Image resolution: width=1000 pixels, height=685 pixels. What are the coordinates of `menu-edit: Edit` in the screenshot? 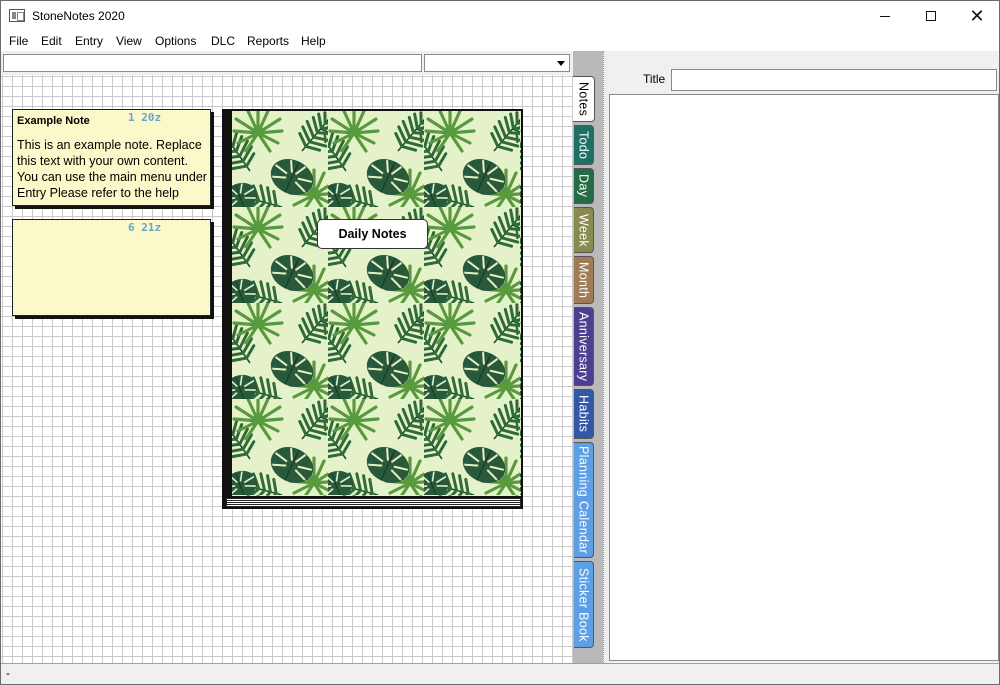 It's located at (51, 41).